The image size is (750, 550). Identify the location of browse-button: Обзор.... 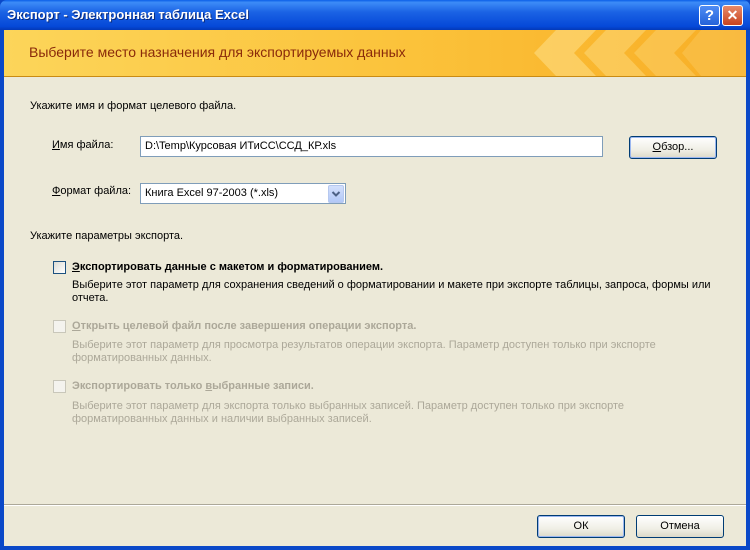
(673, 147).